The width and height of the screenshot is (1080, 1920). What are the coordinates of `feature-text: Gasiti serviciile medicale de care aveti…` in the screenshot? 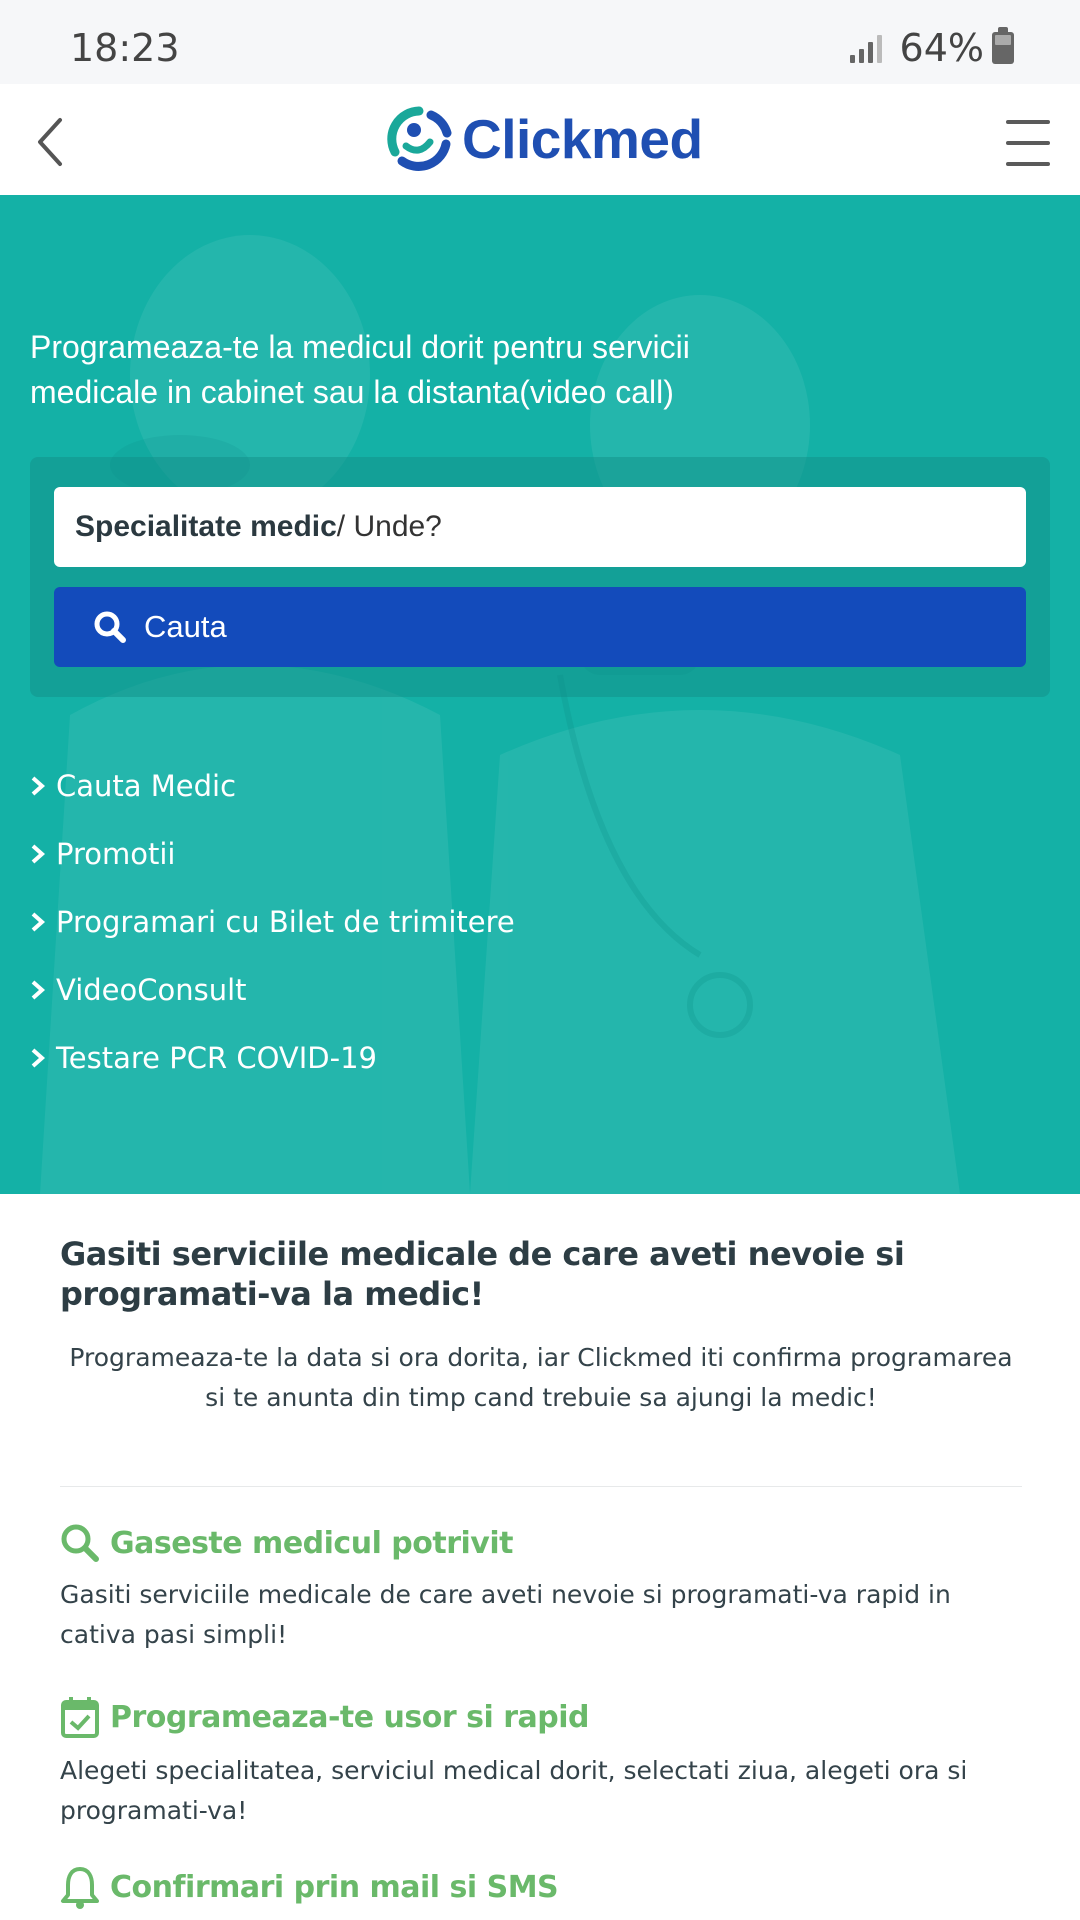 It's located at (505, 1614).